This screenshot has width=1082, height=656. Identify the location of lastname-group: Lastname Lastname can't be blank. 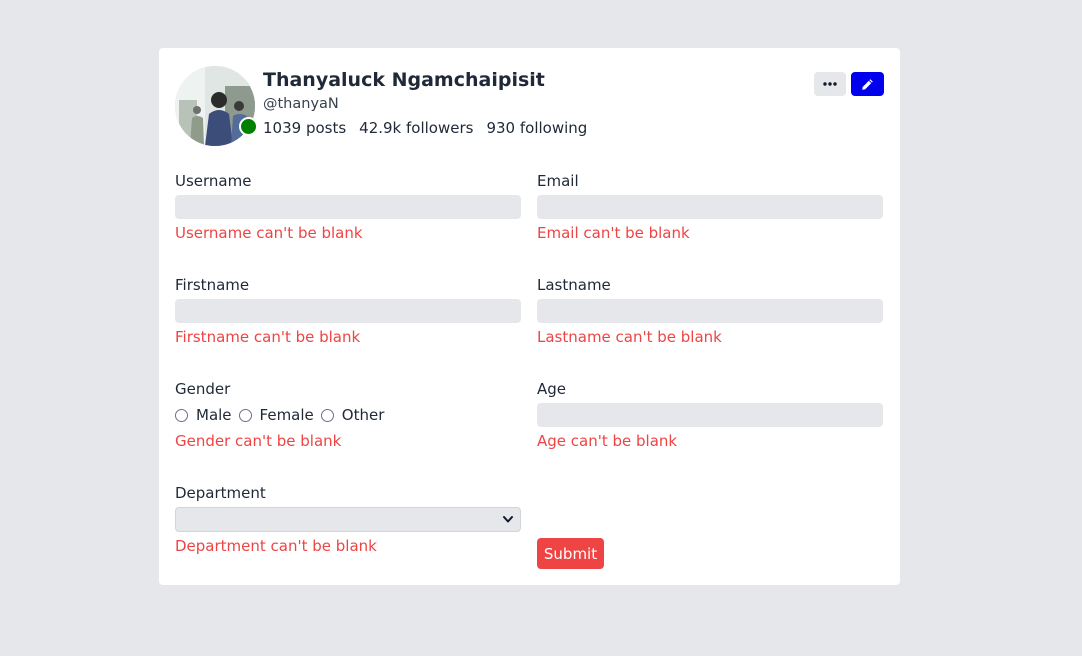
(710, 311).